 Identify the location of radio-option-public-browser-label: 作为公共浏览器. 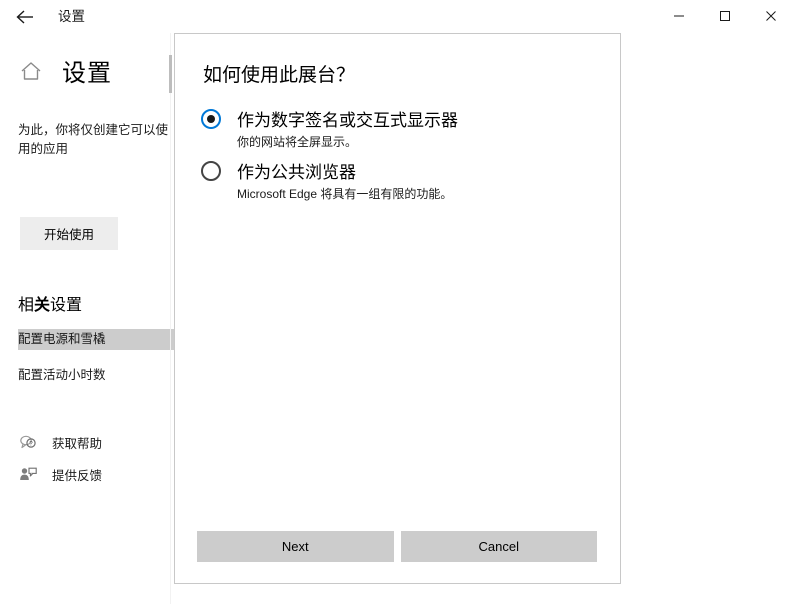
(296, 172).